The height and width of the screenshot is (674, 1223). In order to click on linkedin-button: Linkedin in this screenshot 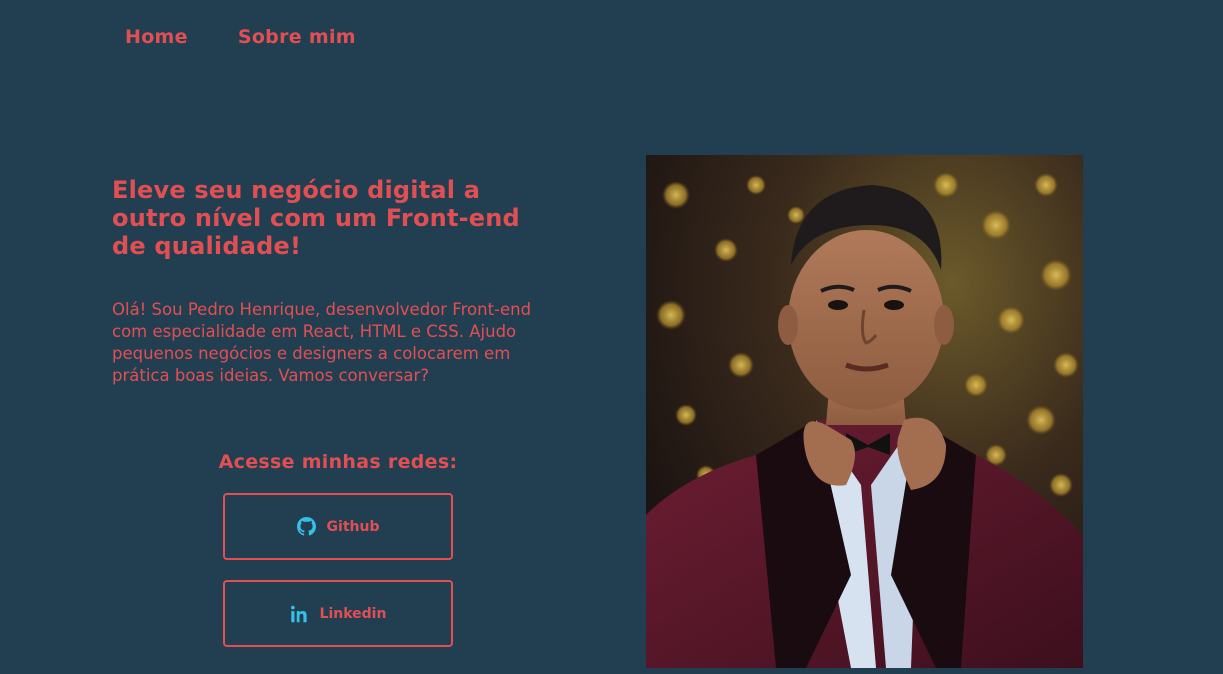, I will do `click(338, 613)`.